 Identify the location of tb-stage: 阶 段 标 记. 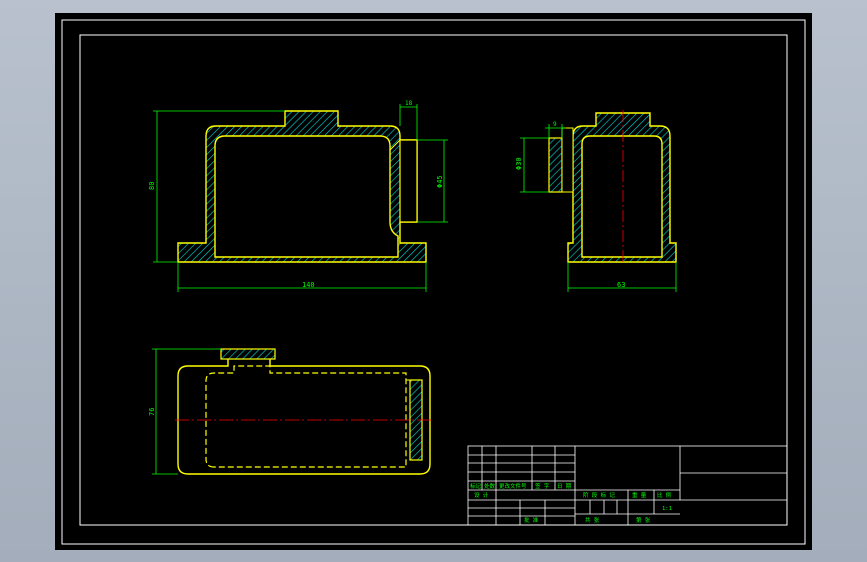
(599, 495).